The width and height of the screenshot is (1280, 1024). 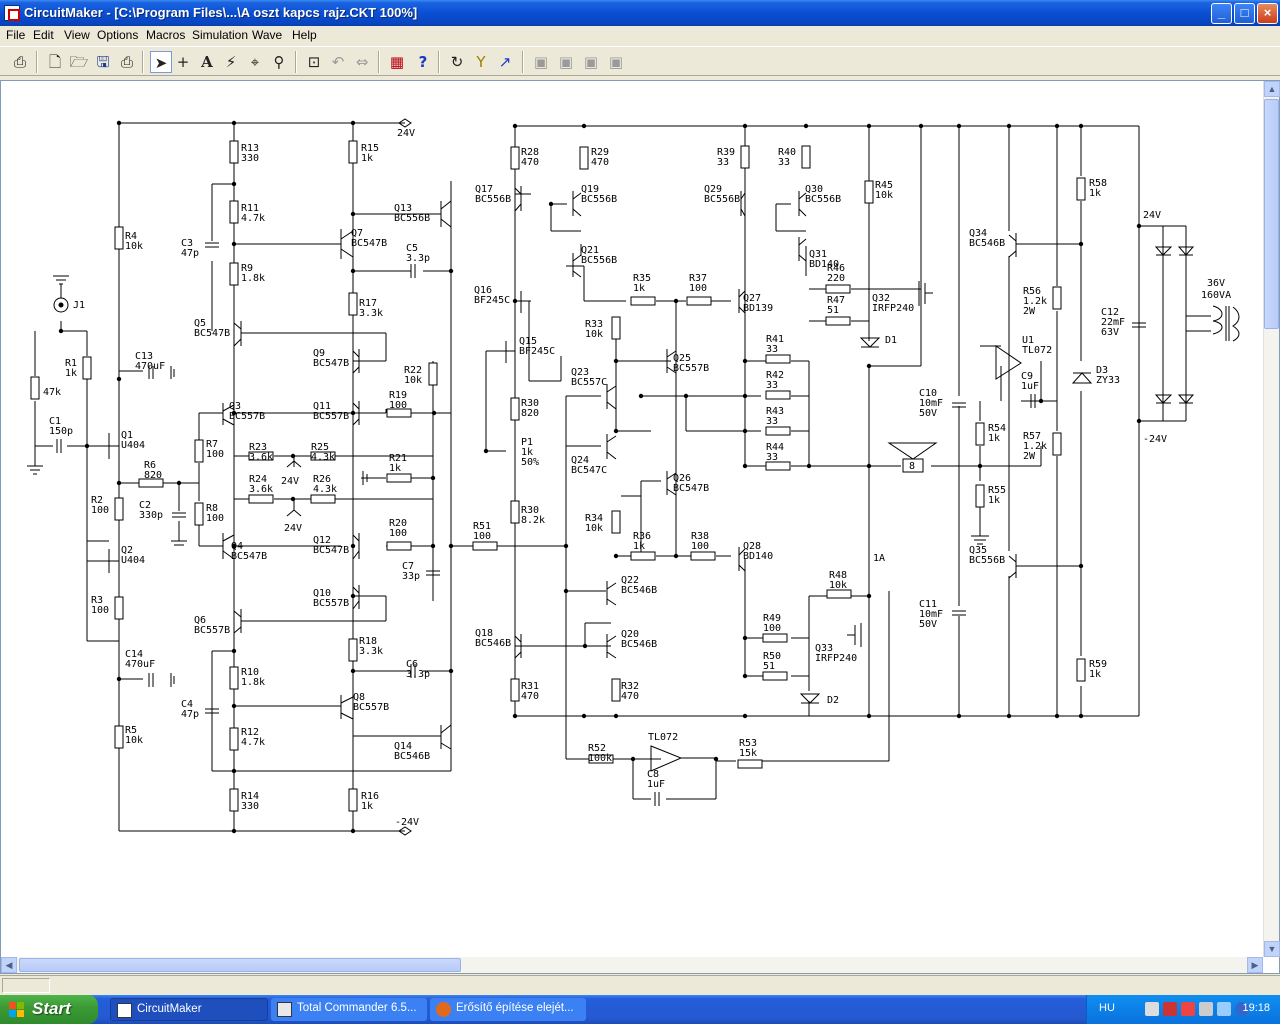 I want to click on close-button: ×, so click(x=1267, y=13).